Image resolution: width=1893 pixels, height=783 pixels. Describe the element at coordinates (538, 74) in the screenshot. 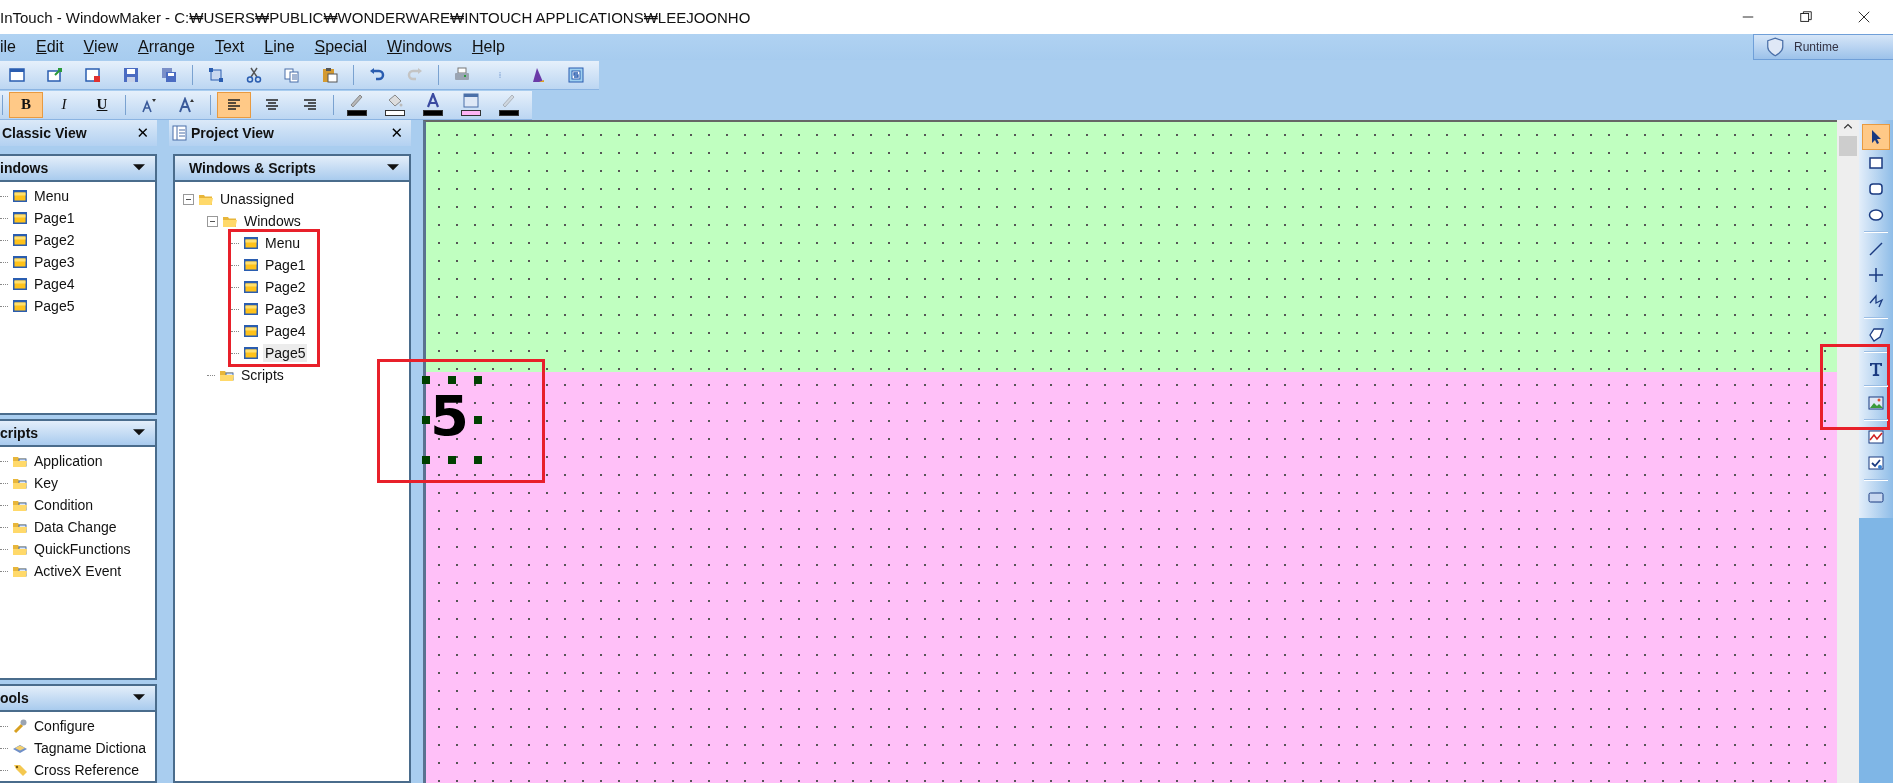

I see `wizard-hat-icon` at that location.